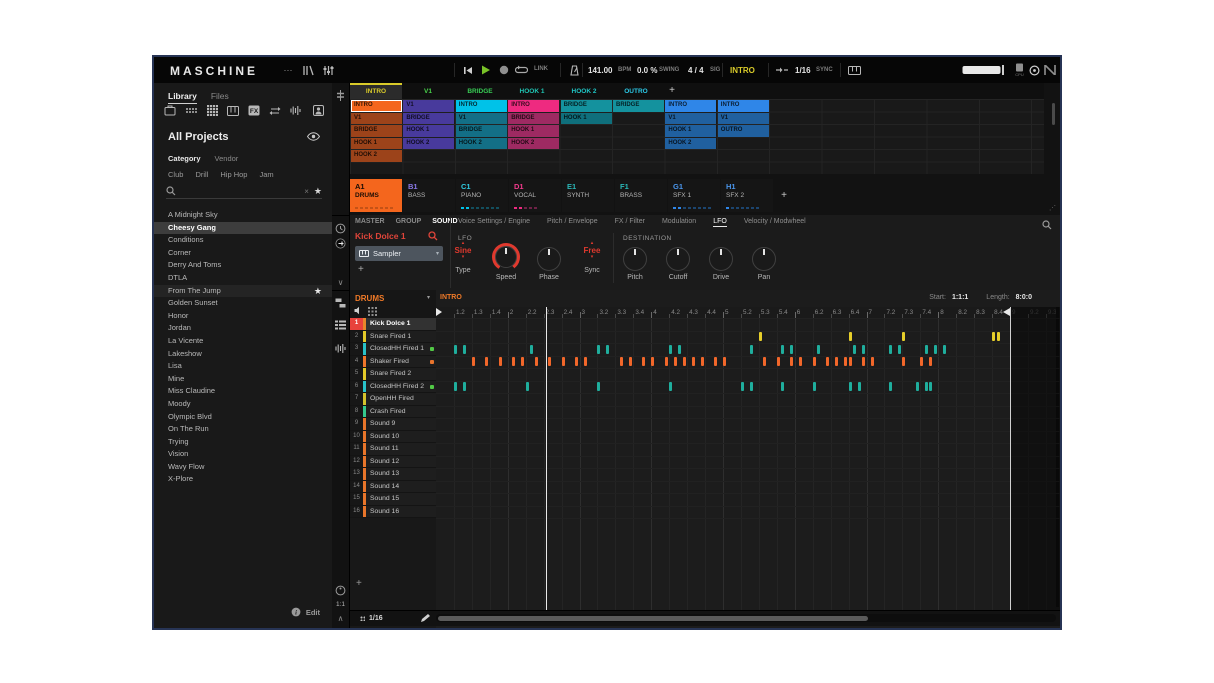  What do you see at coordinates (243, 379) in the screenshot?
I see `project-item-mine: Mine` at bounding box center [243, 379].